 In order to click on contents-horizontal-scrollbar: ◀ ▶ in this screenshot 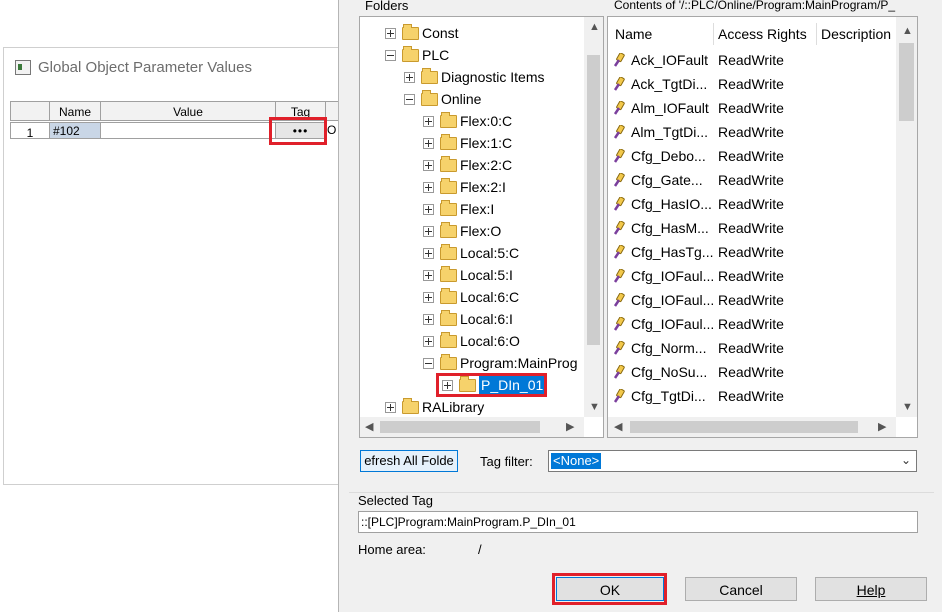, I will do `click(752, 427)`.